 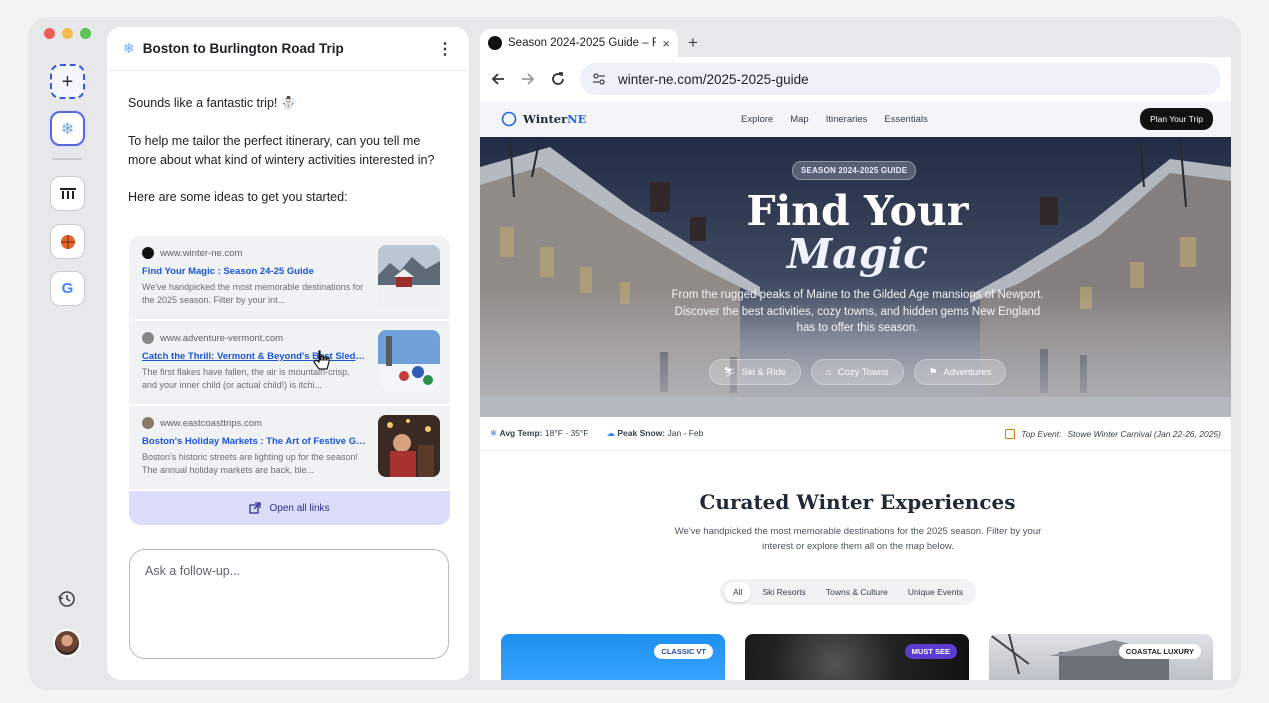 What do you see at coordinates (238, 197) in the screenshot?
I see `assistant-message-3: Here are some ideas to get you started:` at bounding box center [238, 197].